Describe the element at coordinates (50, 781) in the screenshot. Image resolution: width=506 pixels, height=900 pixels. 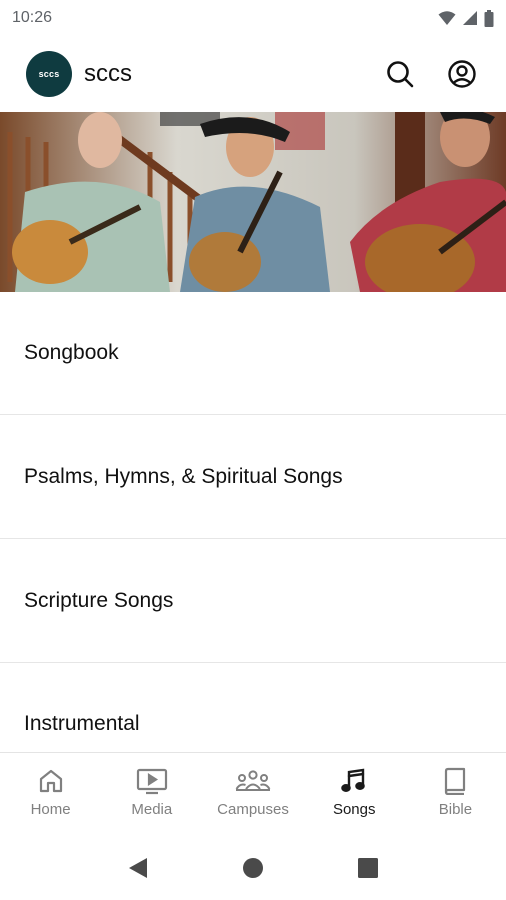
I see `home-icon` at that location.